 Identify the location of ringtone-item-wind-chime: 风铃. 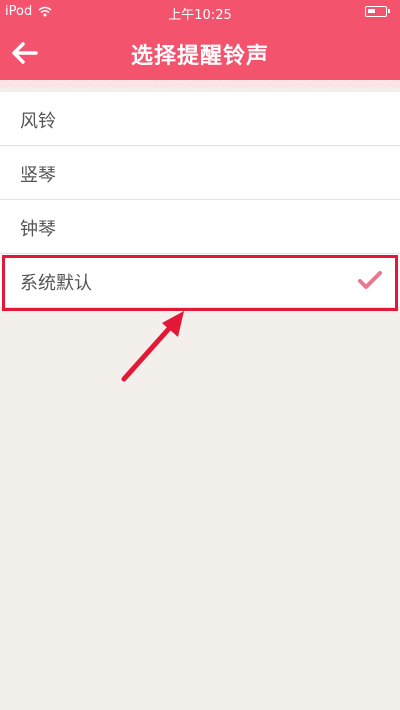
(200, 119).